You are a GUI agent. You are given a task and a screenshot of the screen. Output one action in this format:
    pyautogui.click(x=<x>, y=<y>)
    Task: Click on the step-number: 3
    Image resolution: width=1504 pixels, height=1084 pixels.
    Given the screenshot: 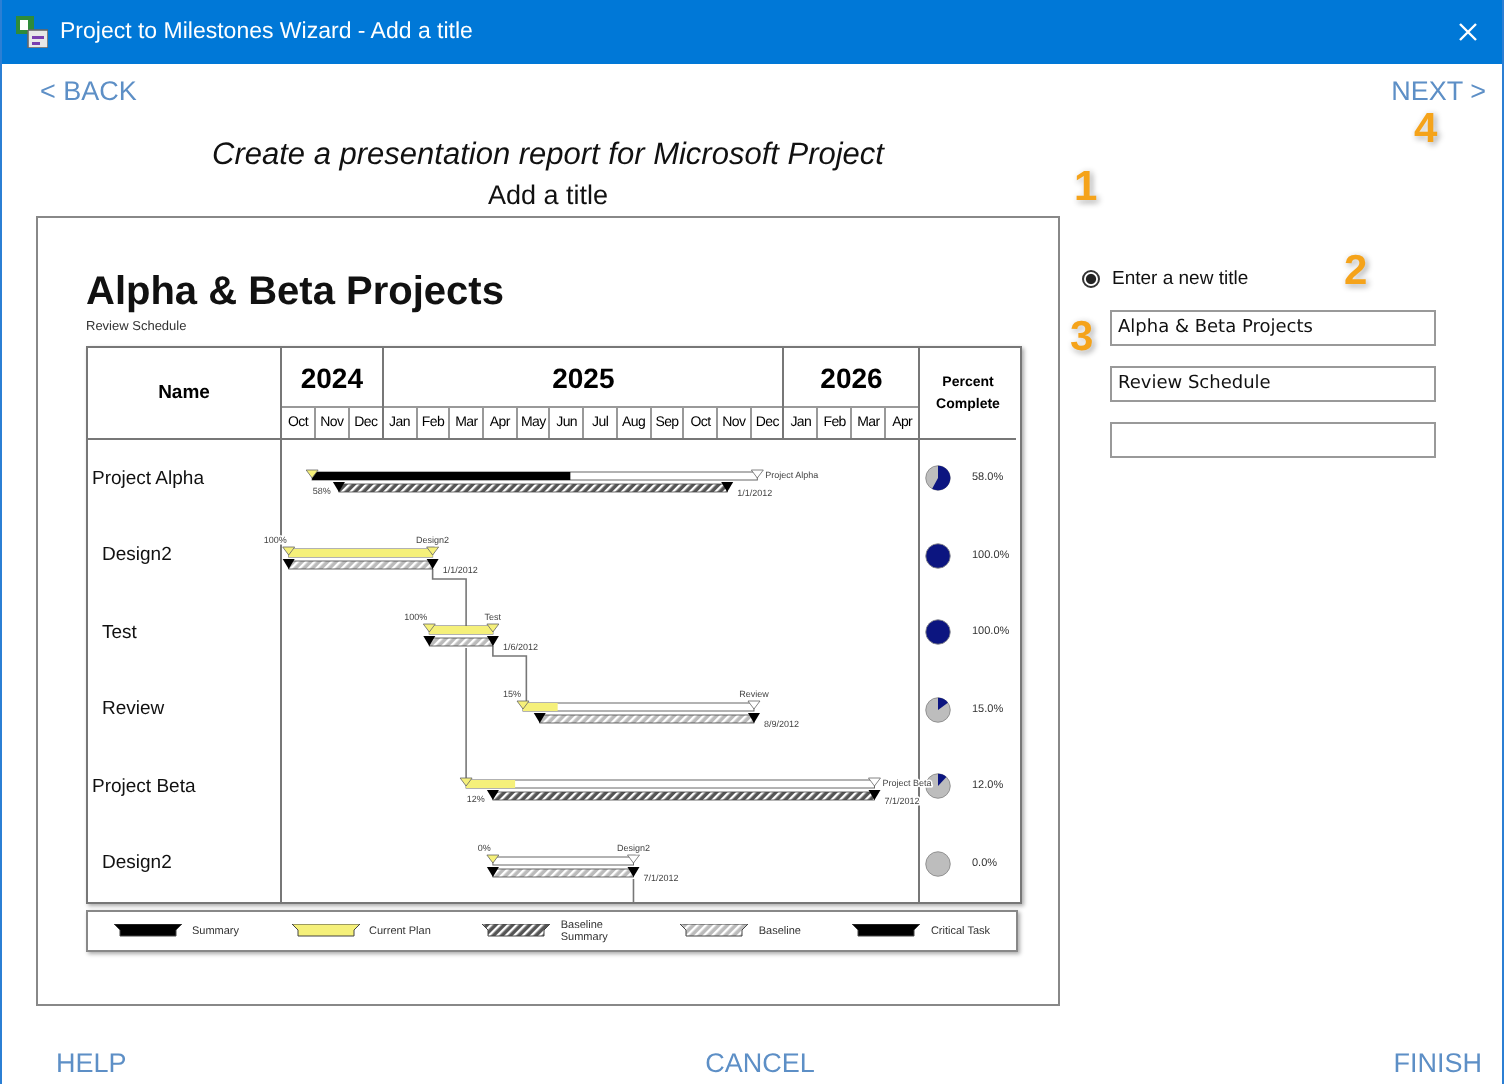 What is the action you would take?
    pyautogui.click(x=1082, y=338)
    